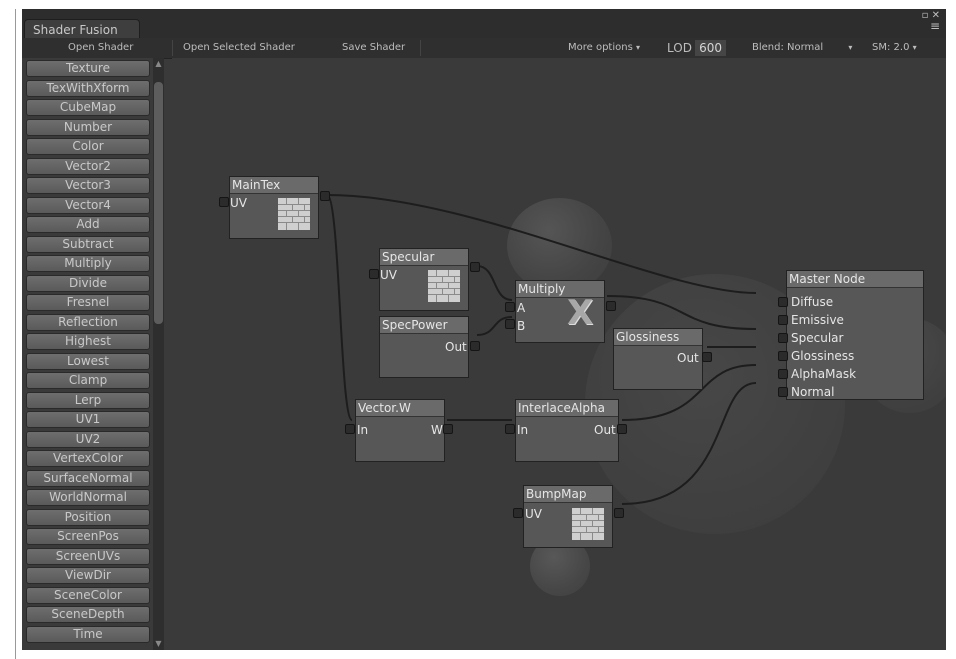 The width and height of the screenshot is (956, 659). I want to click on palette-button-time: Time, so click(88, 634).